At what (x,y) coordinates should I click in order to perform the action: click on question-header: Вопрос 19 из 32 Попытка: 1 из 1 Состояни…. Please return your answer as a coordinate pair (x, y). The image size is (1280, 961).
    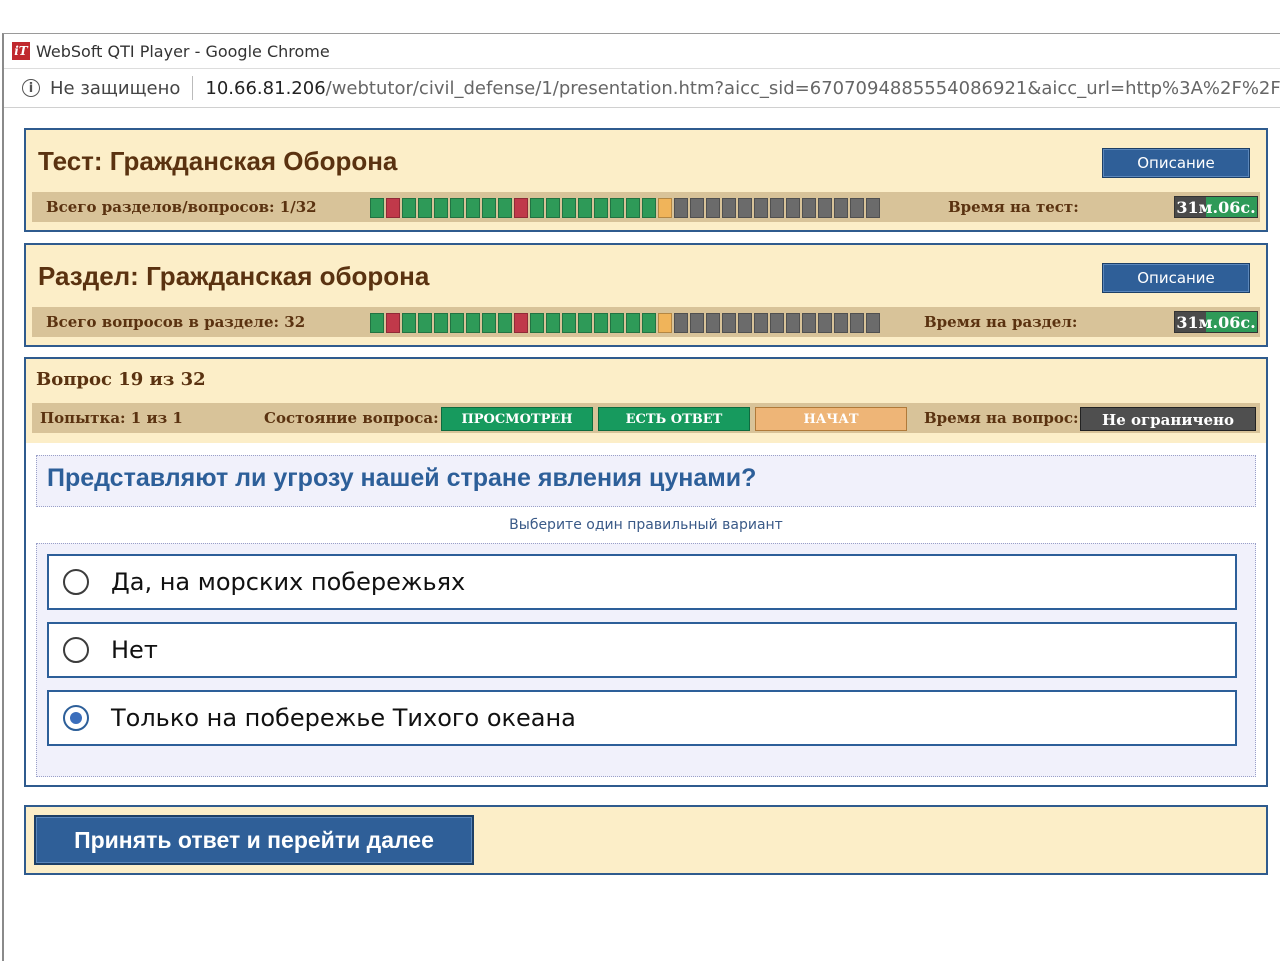
    Looking at the image, I should click on (646, 401).